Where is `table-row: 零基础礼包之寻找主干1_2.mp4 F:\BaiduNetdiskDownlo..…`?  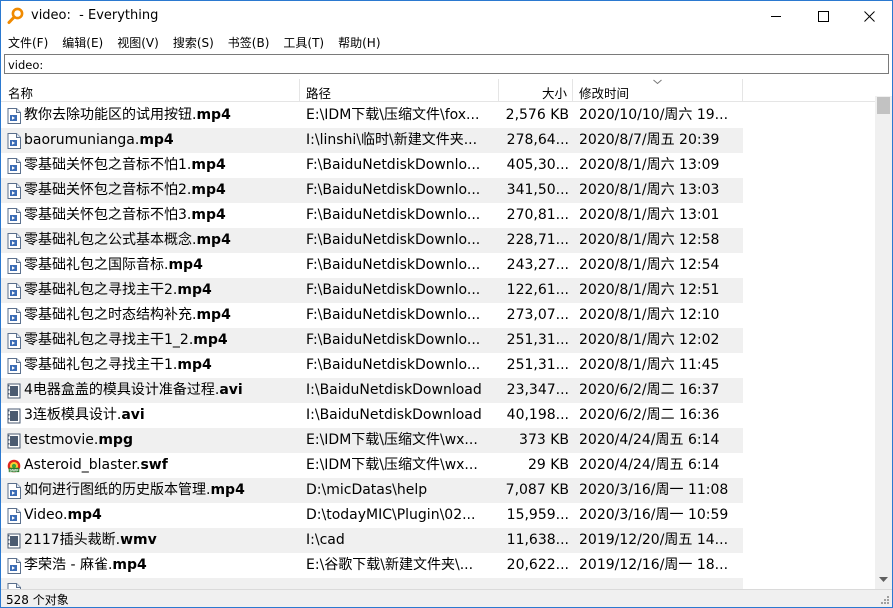
table-row: 零基础礼包之寻找主干1_2.mp4 F:\BaiduNetdiskDownlo..… is located at coordinates (372, 340).